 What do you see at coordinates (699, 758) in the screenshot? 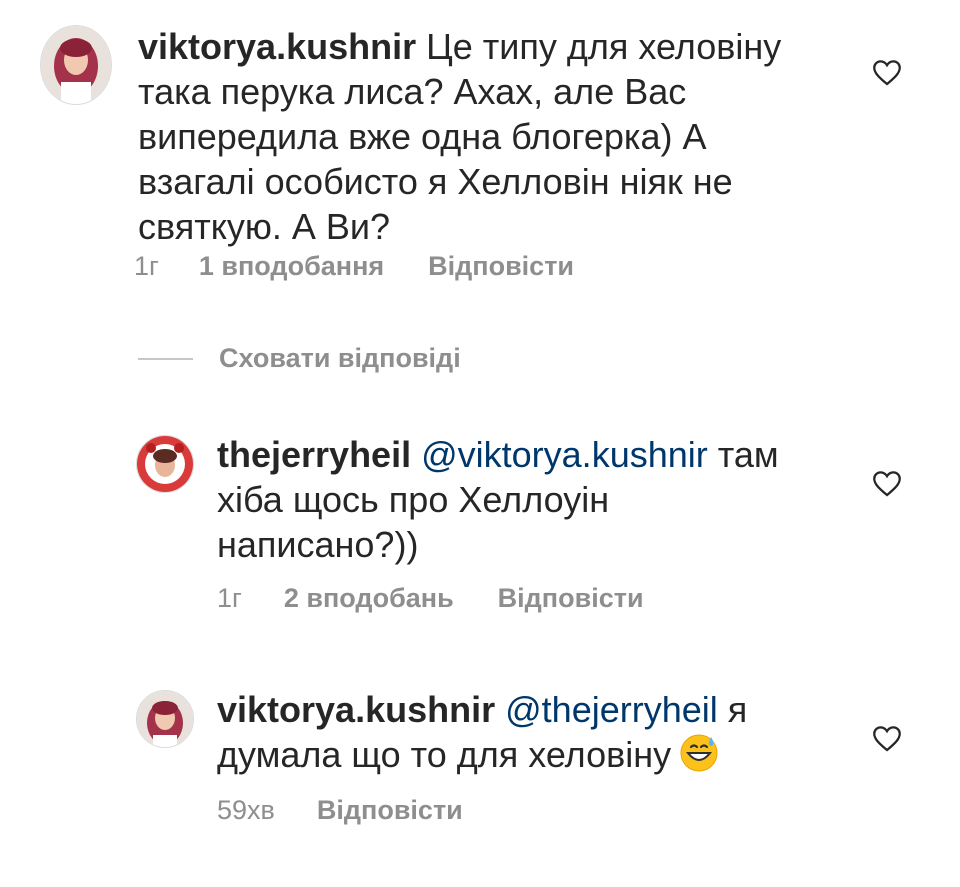
I see `grinning-face-with-sweat-icon` at bounding box center [699, 758].